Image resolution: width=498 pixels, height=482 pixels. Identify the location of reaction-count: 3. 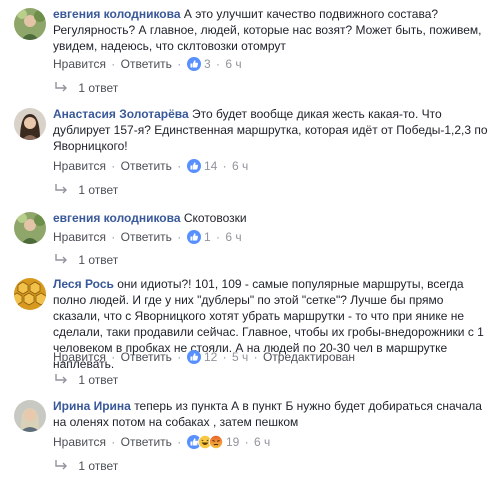
(207, 64).